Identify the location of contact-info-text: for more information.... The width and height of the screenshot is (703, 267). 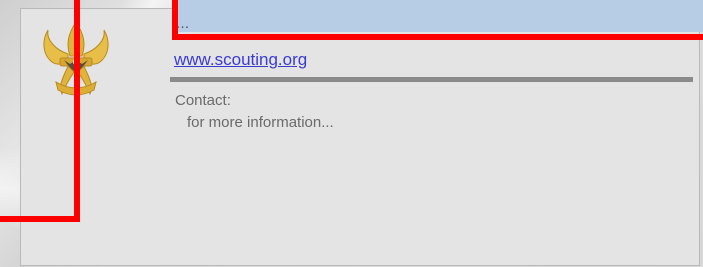
(260, 122).